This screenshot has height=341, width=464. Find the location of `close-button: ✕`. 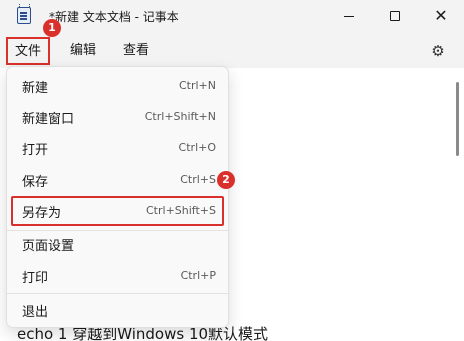

close-button: ✕ is located at coordinates (441, 16).